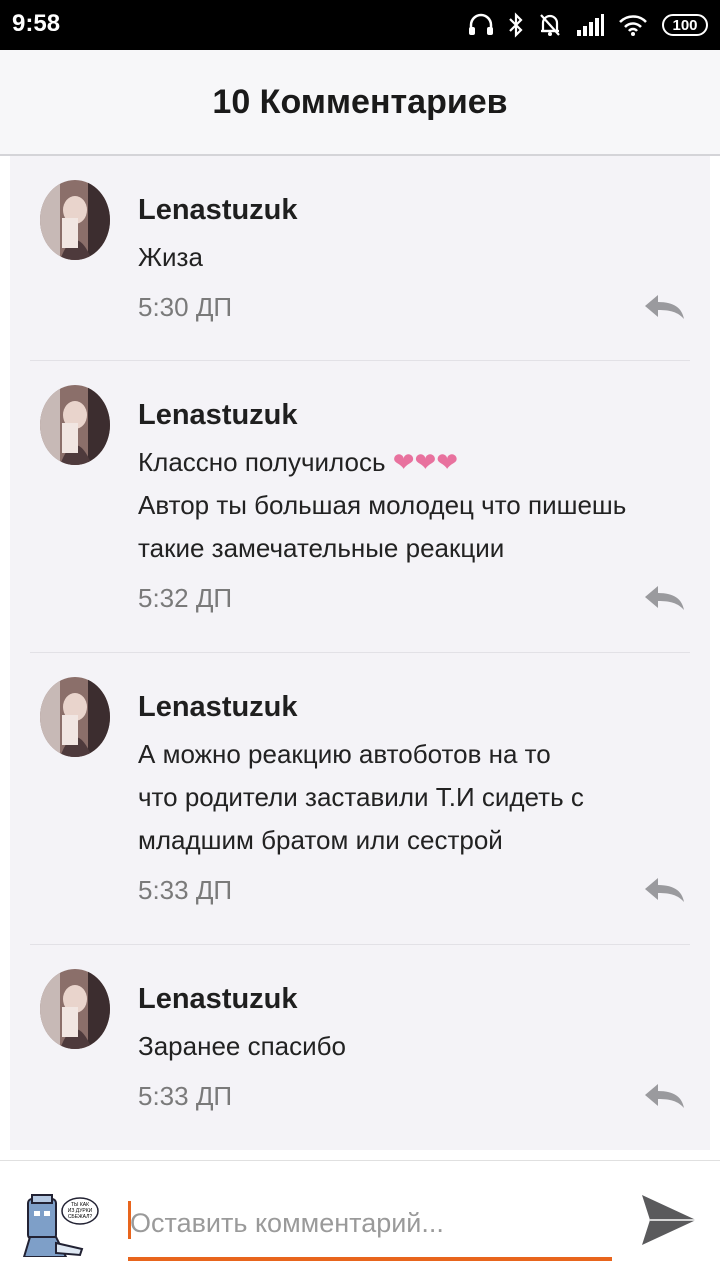 The height and width of the screenshot is (1281, 720). Describe the element at coordinates (36, 23) in the screenshot. I see `status-time: 9:58` at that location.